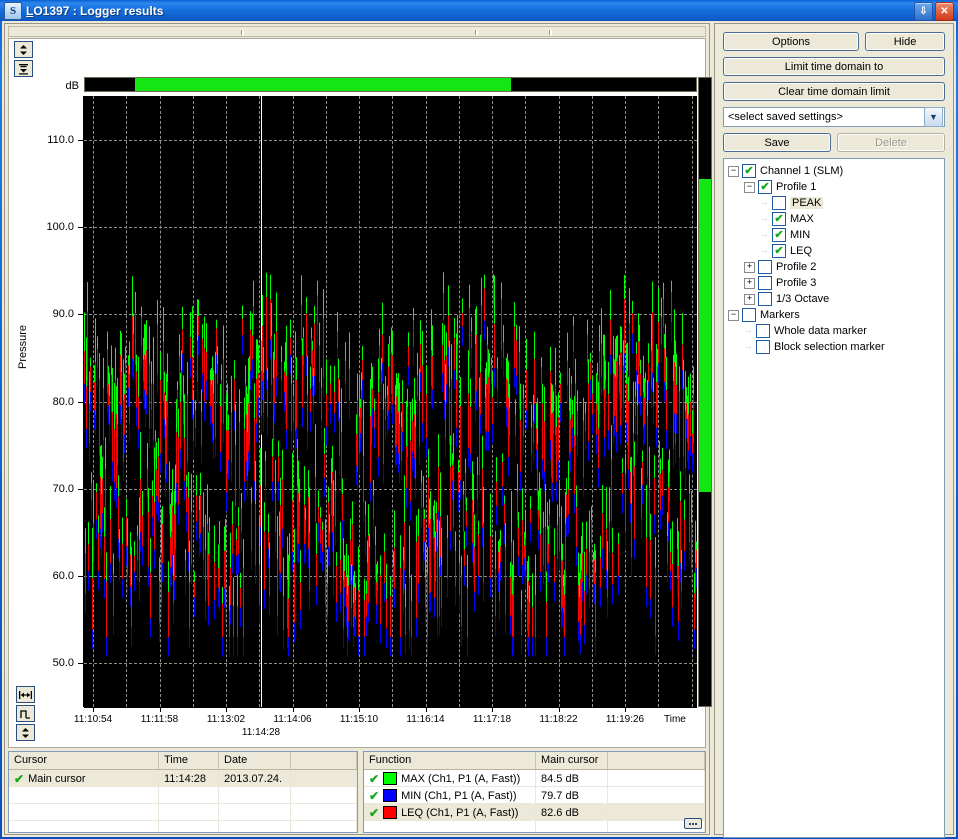 Image resolution: width=958 pixels, height=839 pixels. What do you see at coordinates (905, 41) in the screenshot?
I see `hide-button: Hide` at bounding box center [905, 41].